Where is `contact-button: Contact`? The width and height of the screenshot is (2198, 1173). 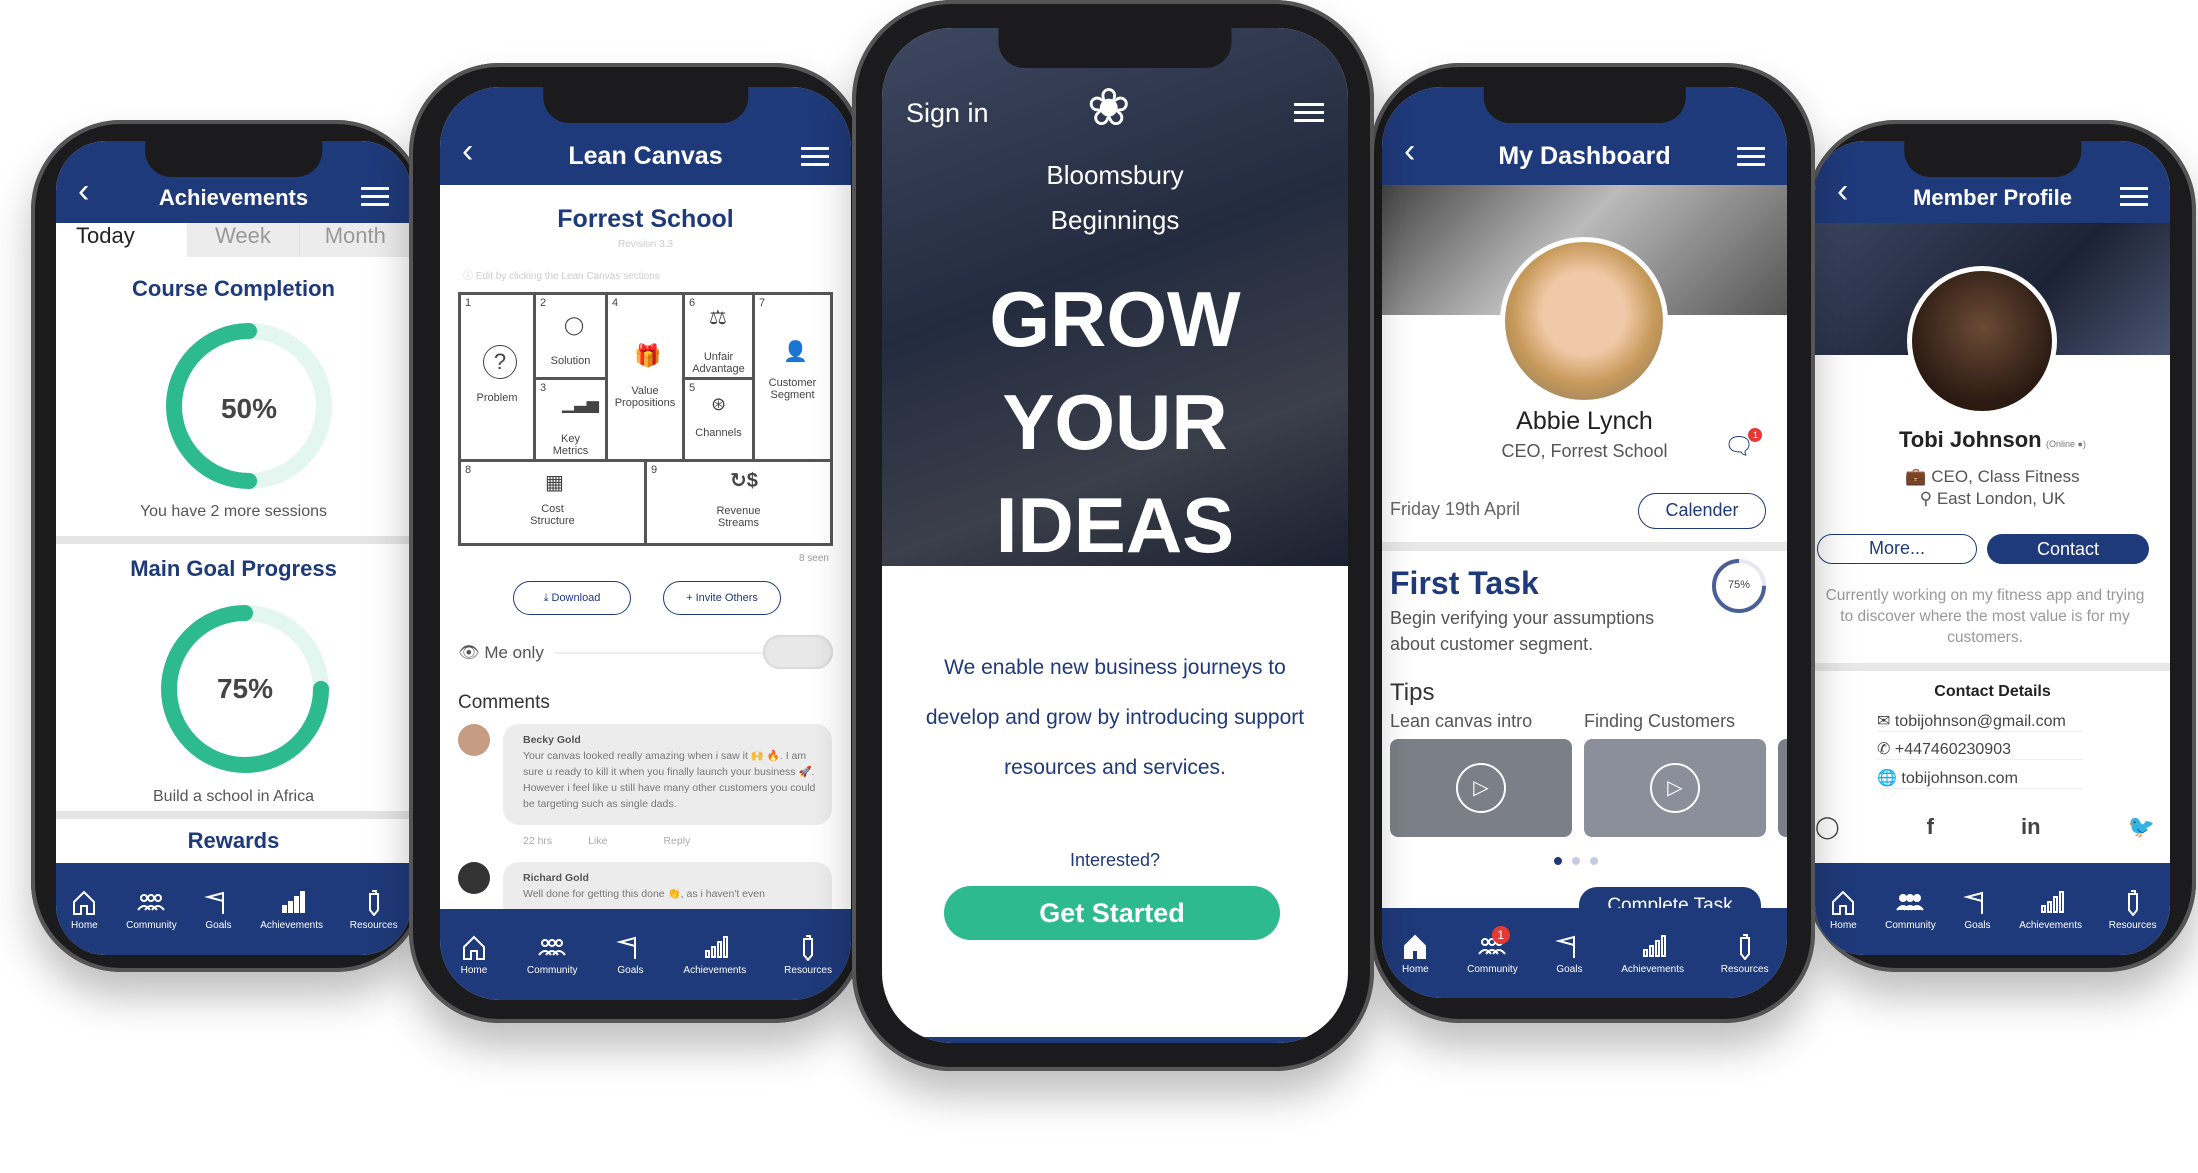 contact-button: Contact is located at coordinates (2068, 549).